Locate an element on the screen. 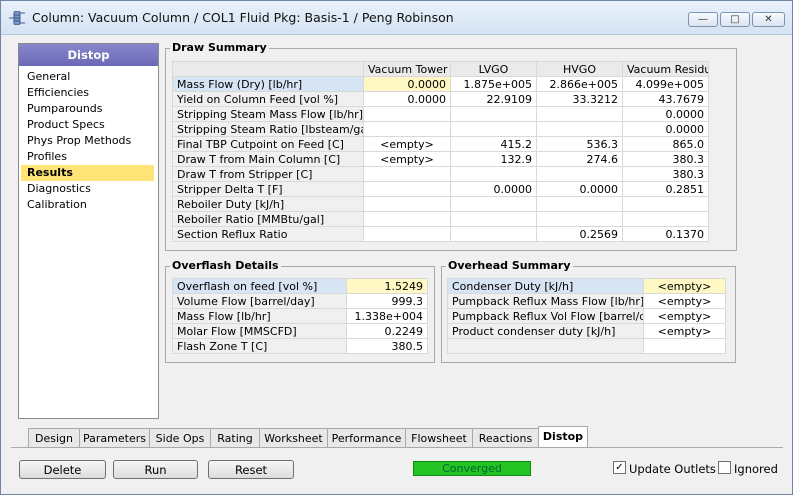 Image resolution: width=793 pixels, height=495 pixels. table-cell: 380.5 is located at coordinates (387, 346).